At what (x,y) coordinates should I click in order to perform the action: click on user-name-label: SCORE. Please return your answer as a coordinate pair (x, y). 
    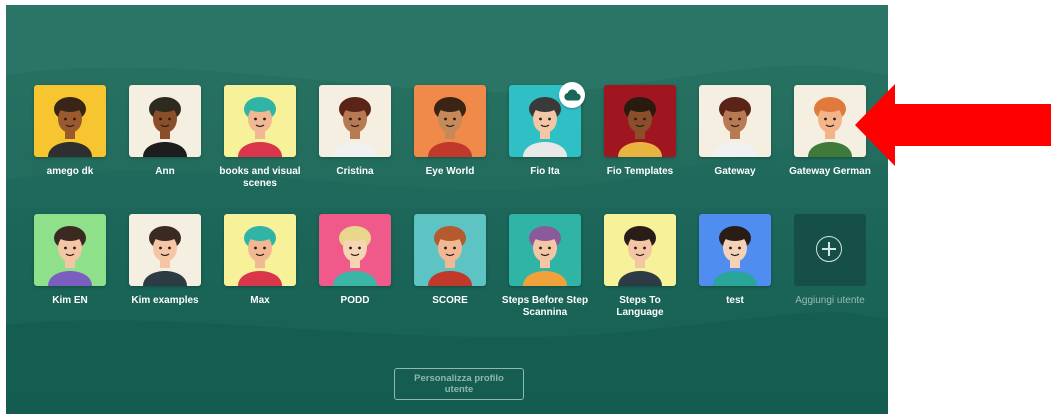
    Looking at the image, I should click on (450, 300).